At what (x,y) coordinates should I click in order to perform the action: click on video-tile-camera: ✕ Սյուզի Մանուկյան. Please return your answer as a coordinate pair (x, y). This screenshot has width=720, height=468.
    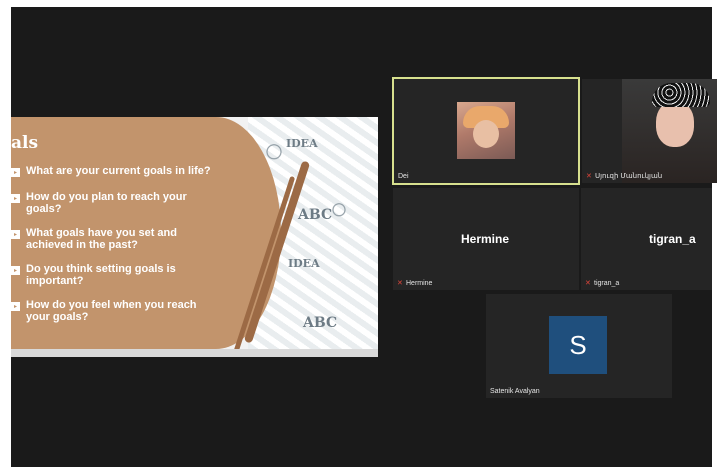
    Looking at the image, I should click on (649, 131).